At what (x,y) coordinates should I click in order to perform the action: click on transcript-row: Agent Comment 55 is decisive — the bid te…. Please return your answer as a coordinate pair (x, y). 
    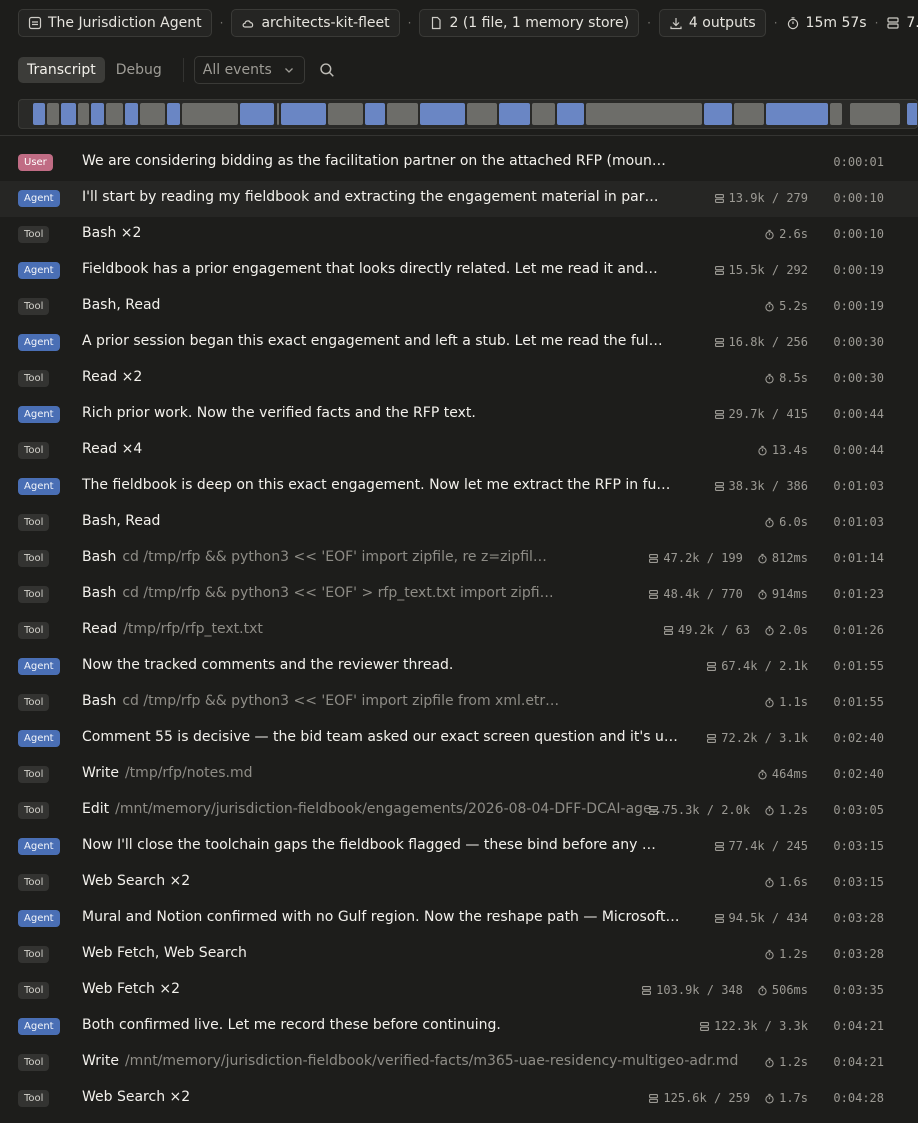
    Looking at the image, I should click on (459, 739).